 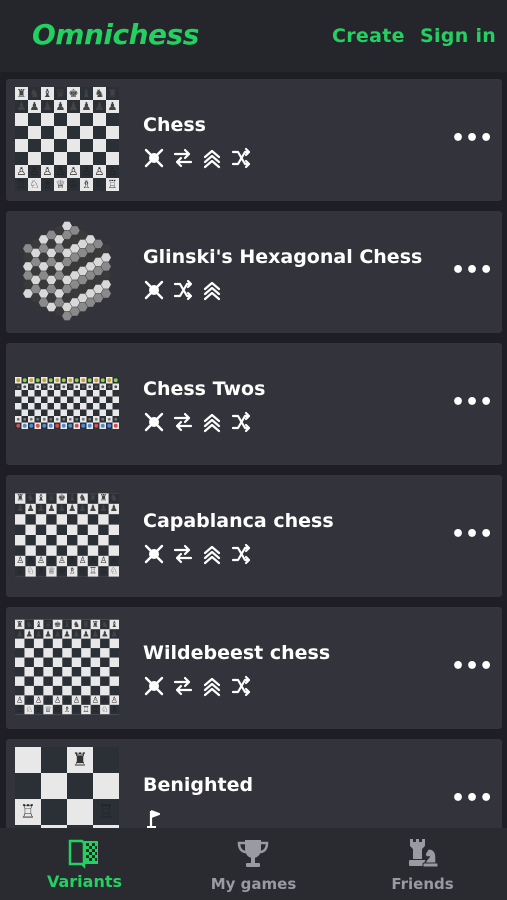 I want to click on tab-my-games: My games, so click(x=253, y=864).